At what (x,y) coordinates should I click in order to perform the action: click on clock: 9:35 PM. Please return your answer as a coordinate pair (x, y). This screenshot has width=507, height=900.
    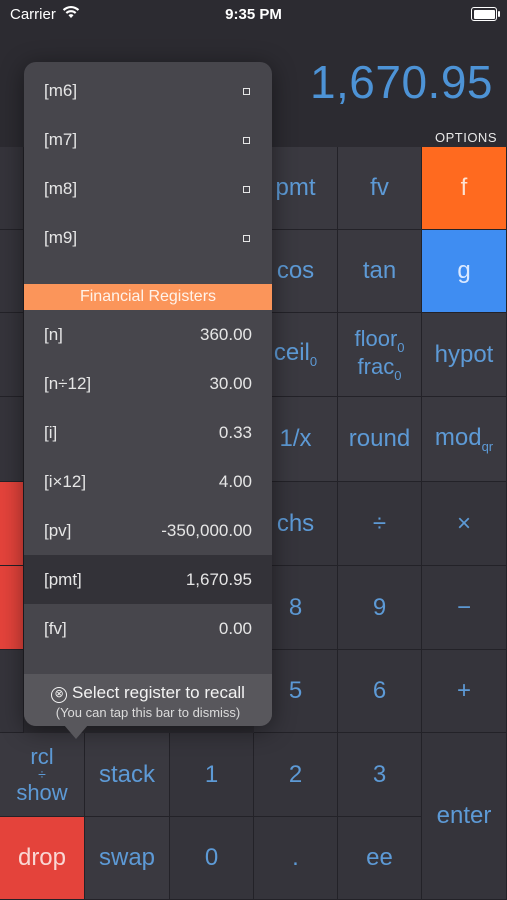
    Looking at the image, I should click on (253, 14).